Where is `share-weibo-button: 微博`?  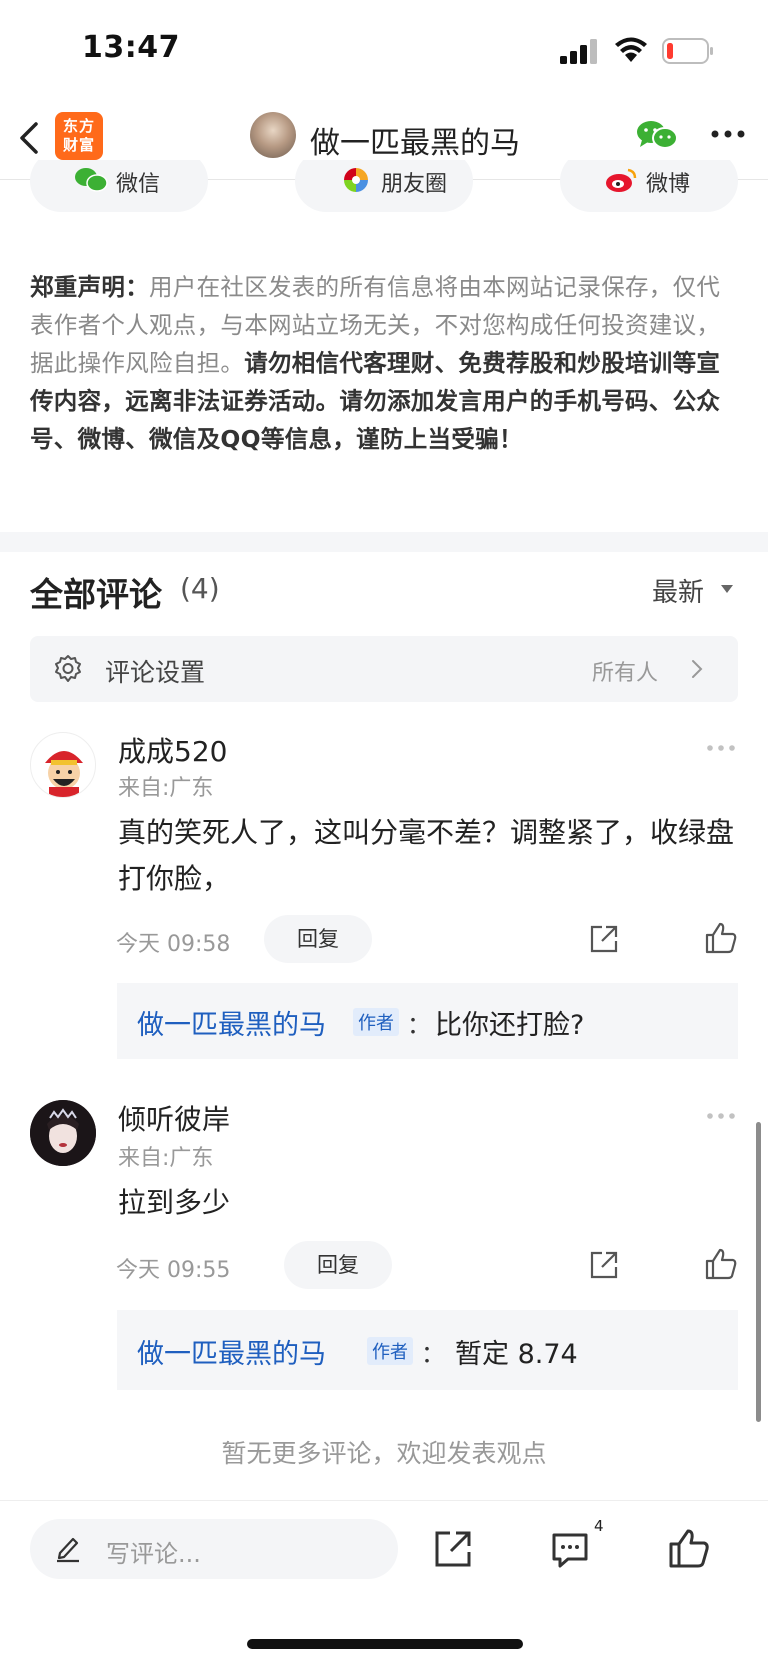
share-weibo-button: 微博 is located at coordinates (649, 186).